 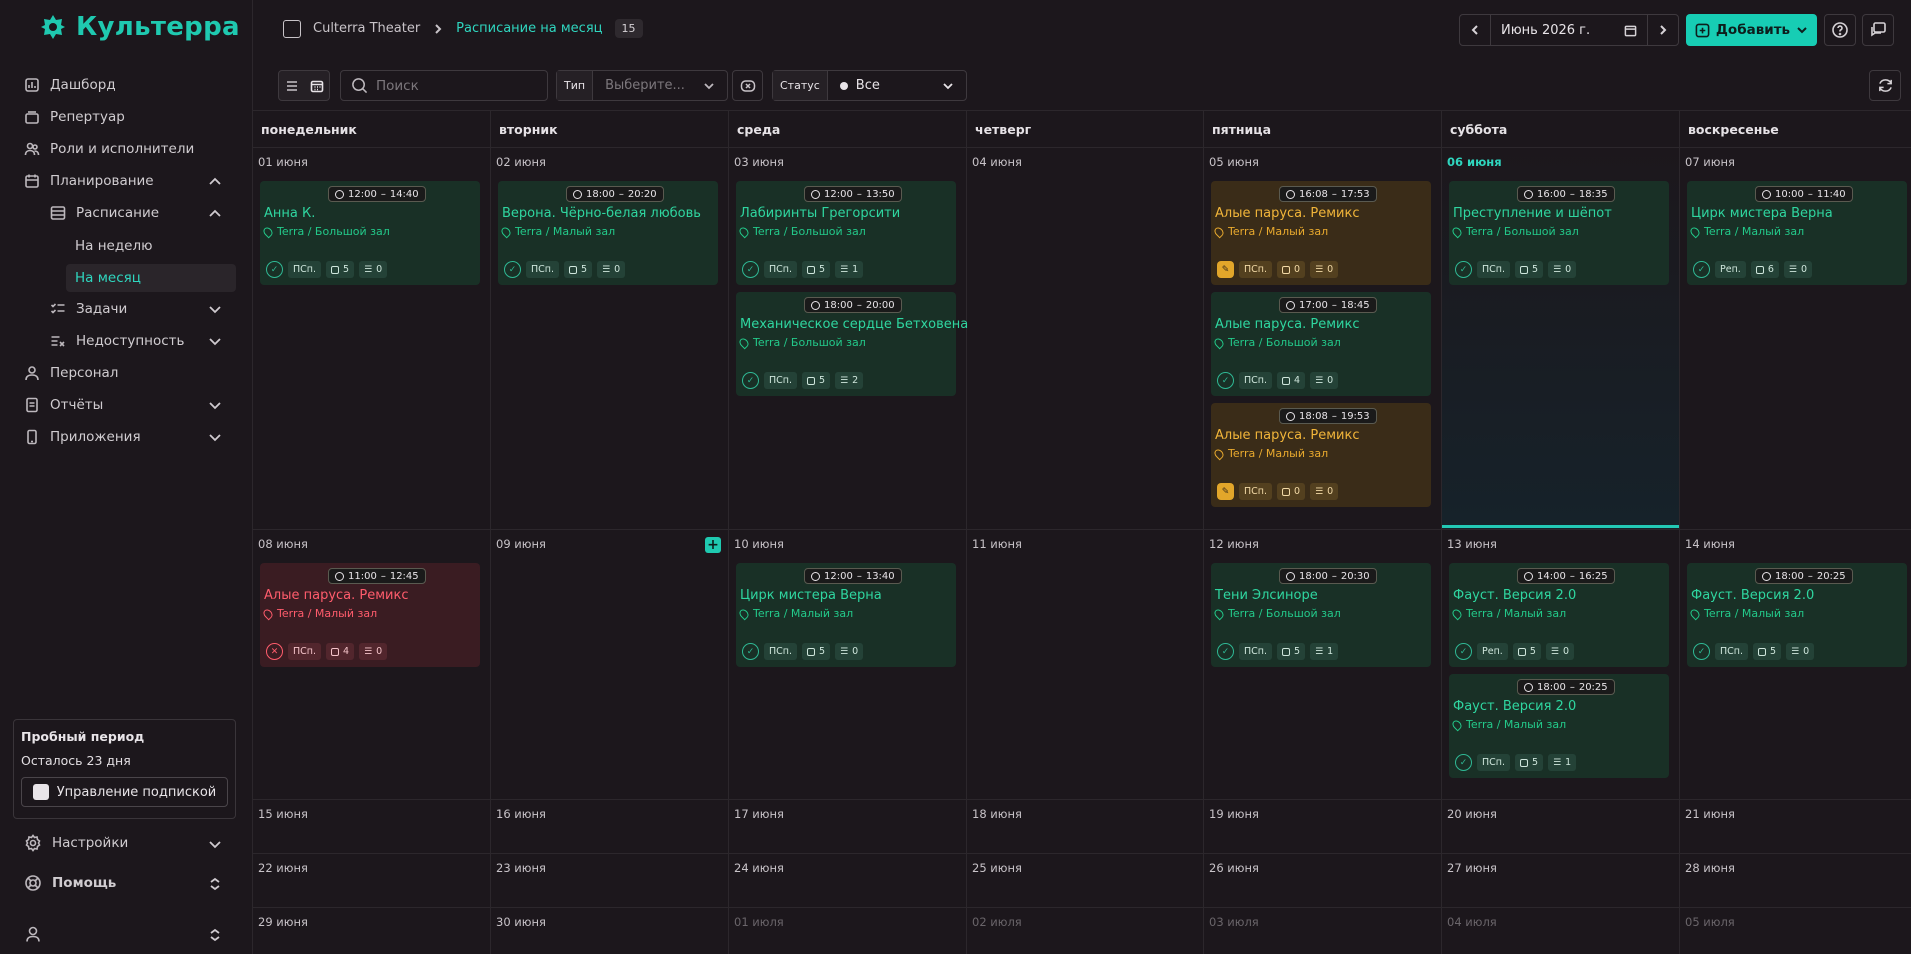 I want to click on day-number: 23 июня, so click(x=521, y=868).